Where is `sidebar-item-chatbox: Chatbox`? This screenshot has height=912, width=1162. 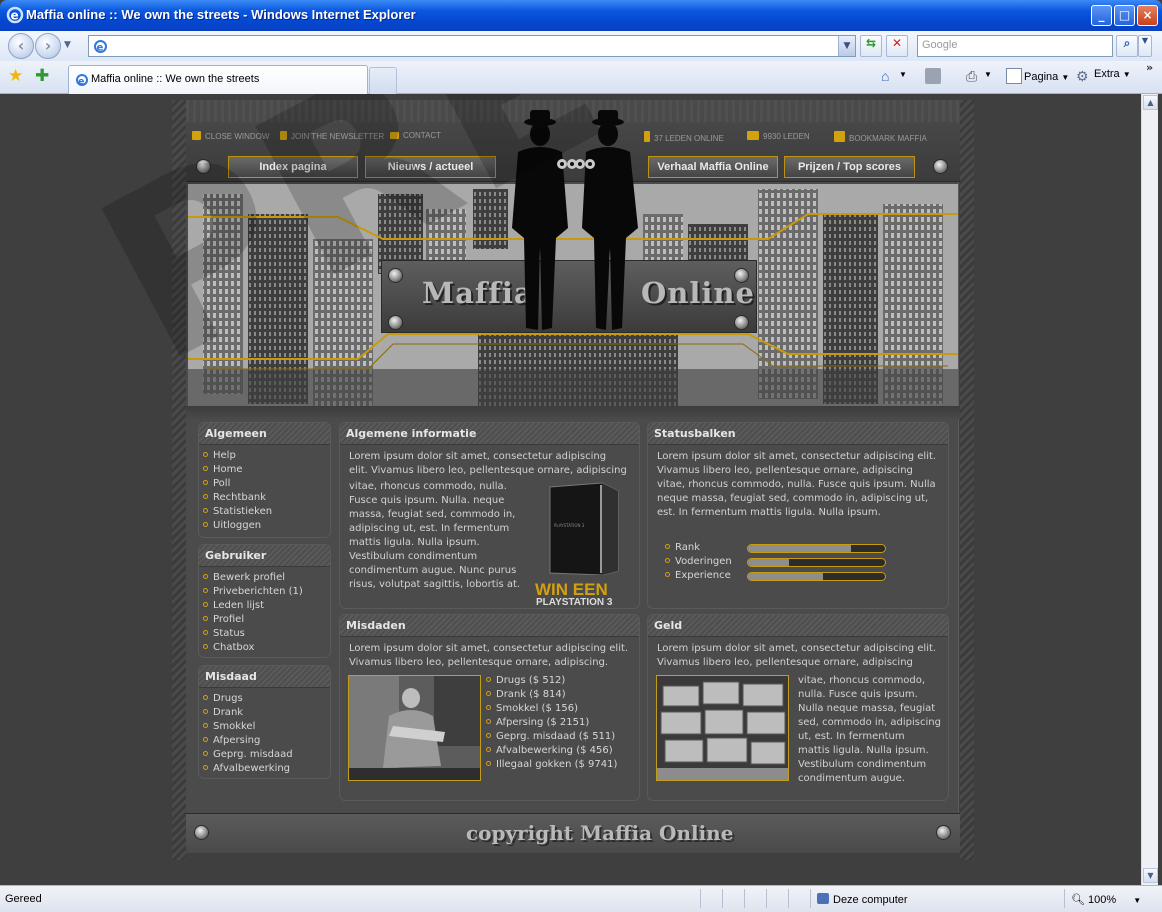
sidebar-item-chatbox: Chatbox is located at coordinates (266, 648).